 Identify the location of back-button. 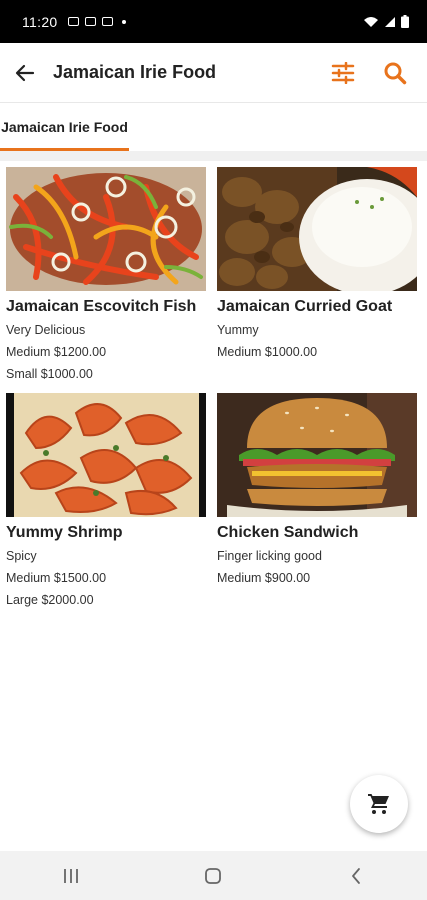
(25, 73).